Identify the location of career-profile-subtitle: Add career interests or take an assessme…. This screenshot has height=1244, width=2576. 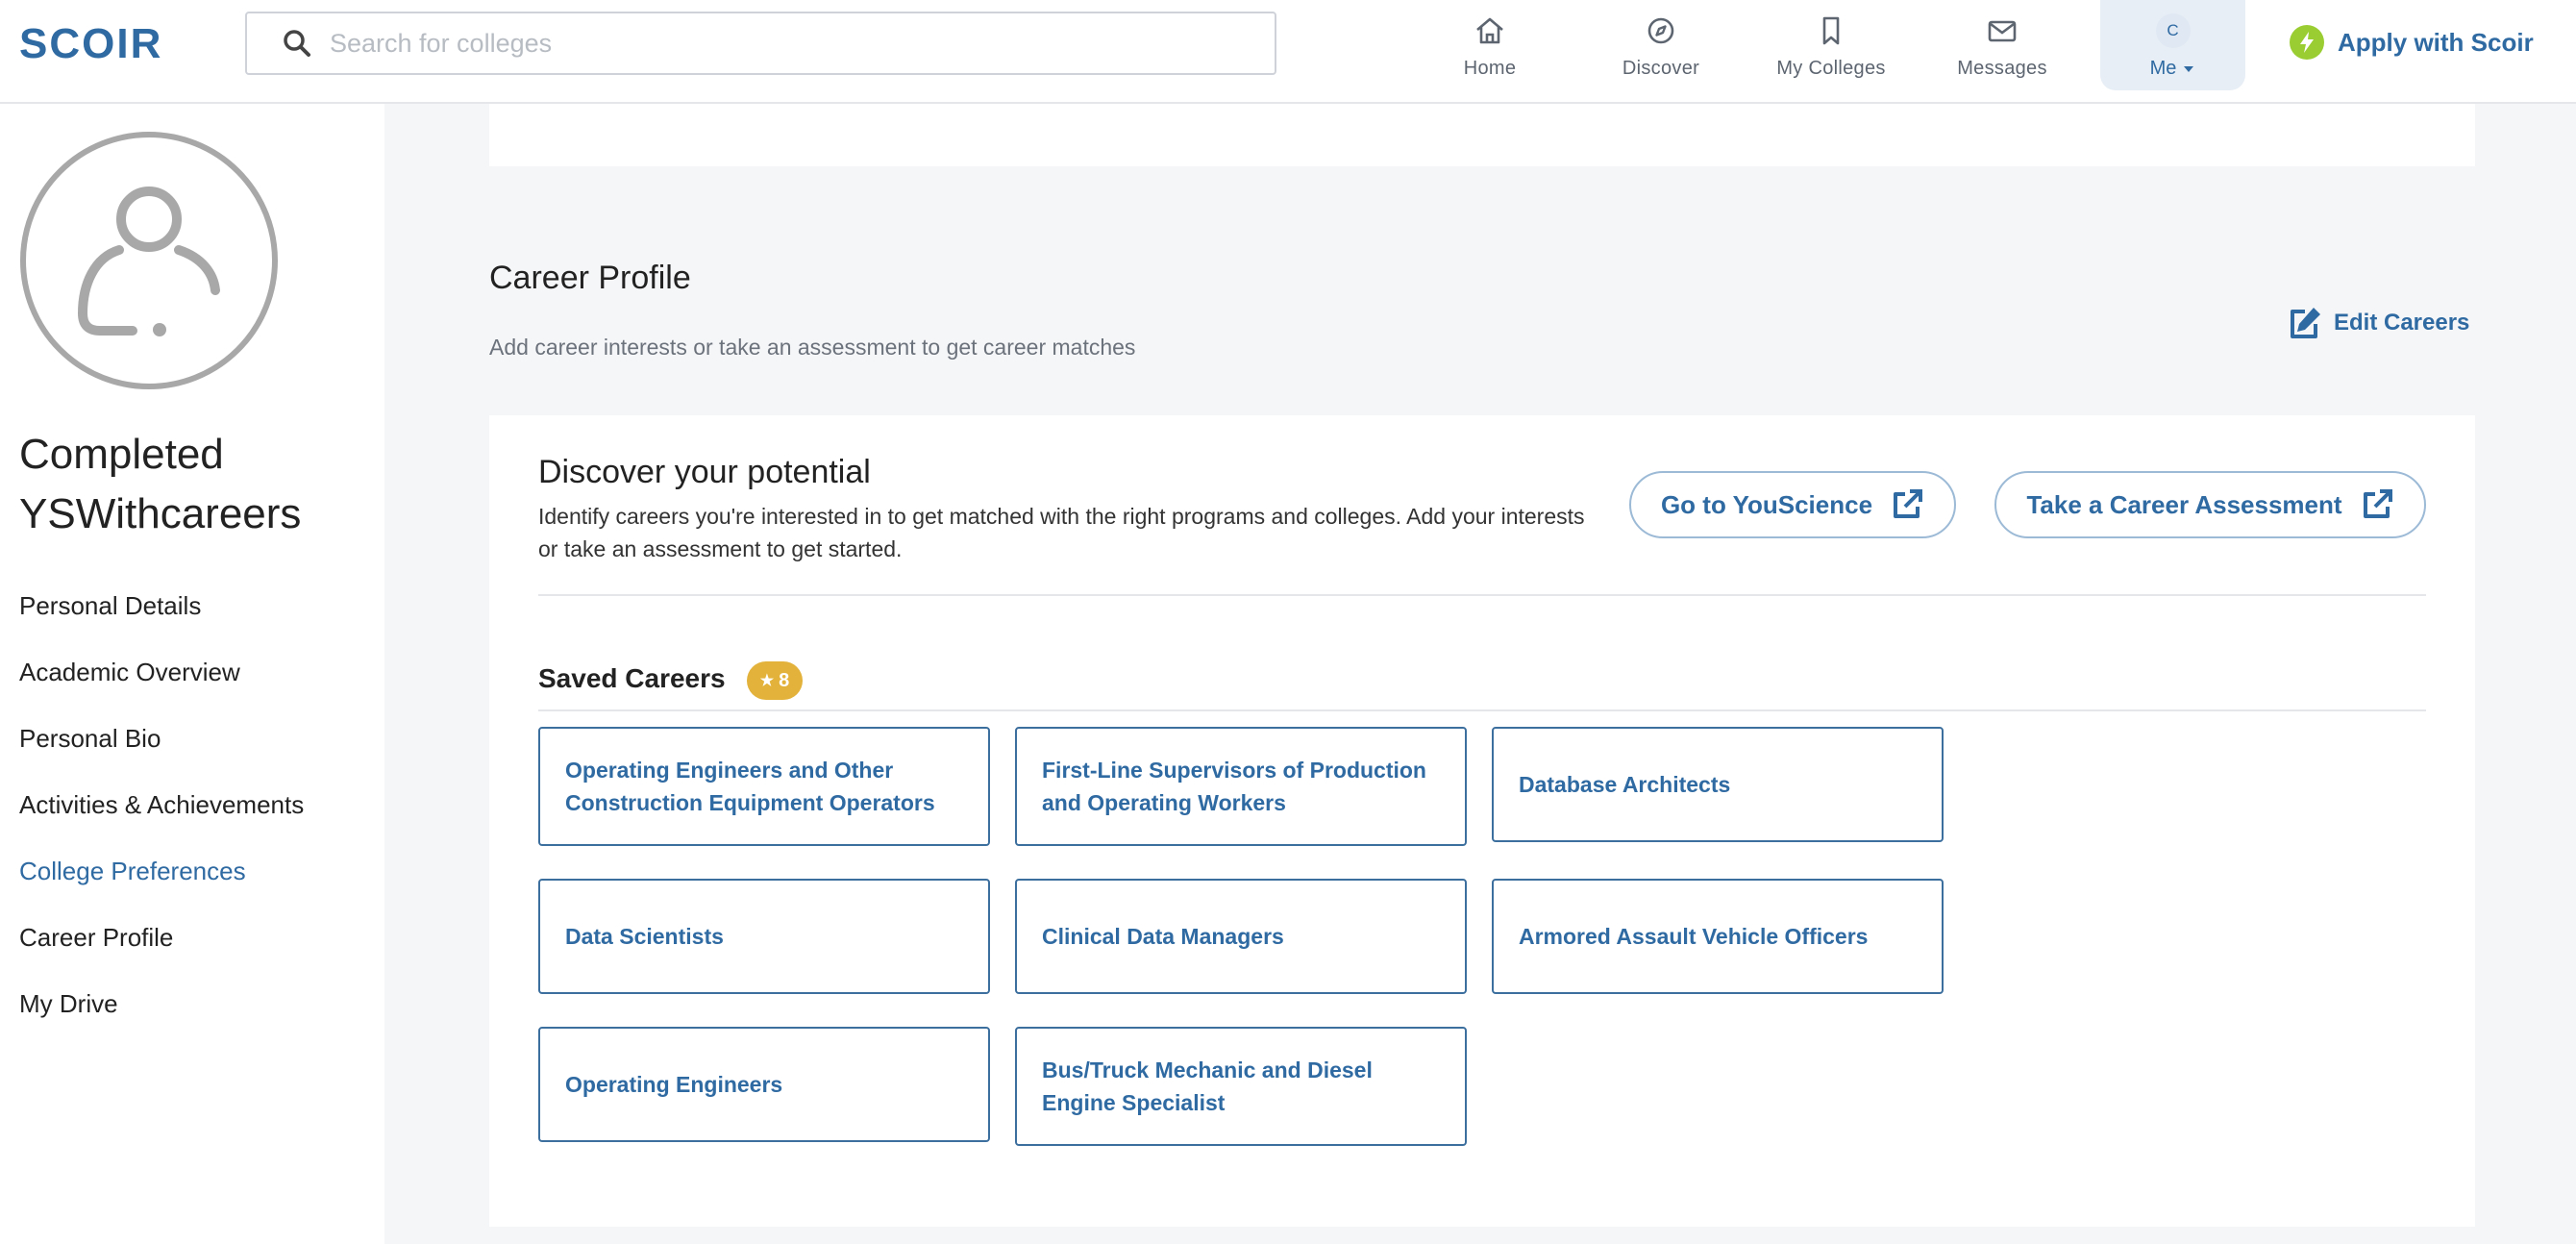
(812, 347).